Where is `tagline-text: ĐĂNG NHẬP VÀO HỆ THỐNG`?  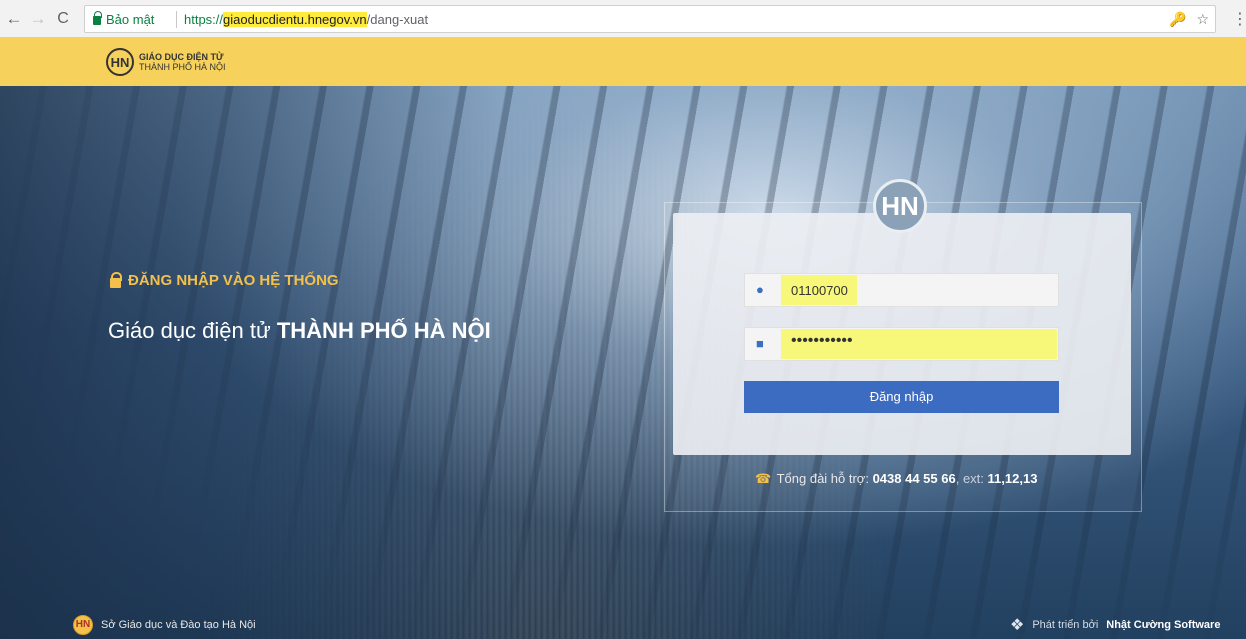 tagline-text: ĐĂNG NHẬP VÀO HỆ THỐNG is located at coordinates (233, 280).